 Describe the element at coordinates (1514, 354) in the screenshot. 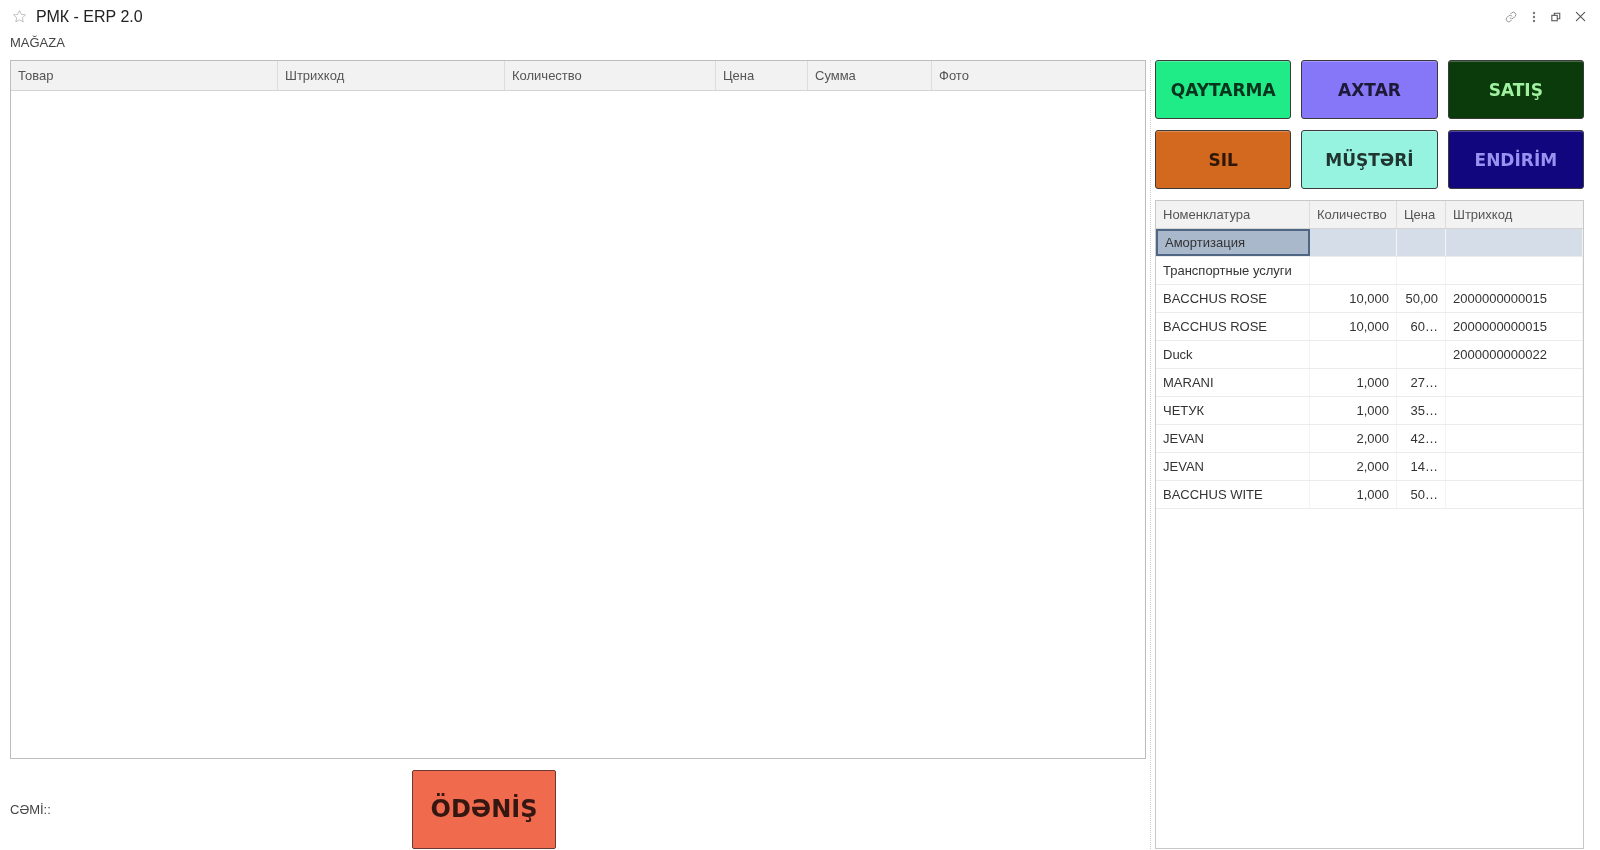

I see `table-cell: 2000000000022` at that location.